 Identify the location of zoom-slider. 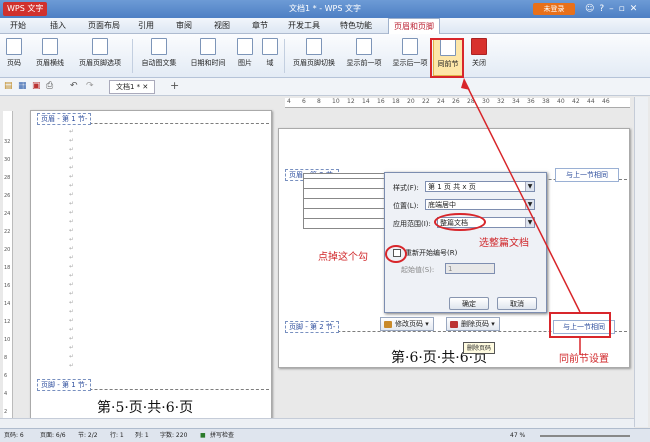
(585, 436).